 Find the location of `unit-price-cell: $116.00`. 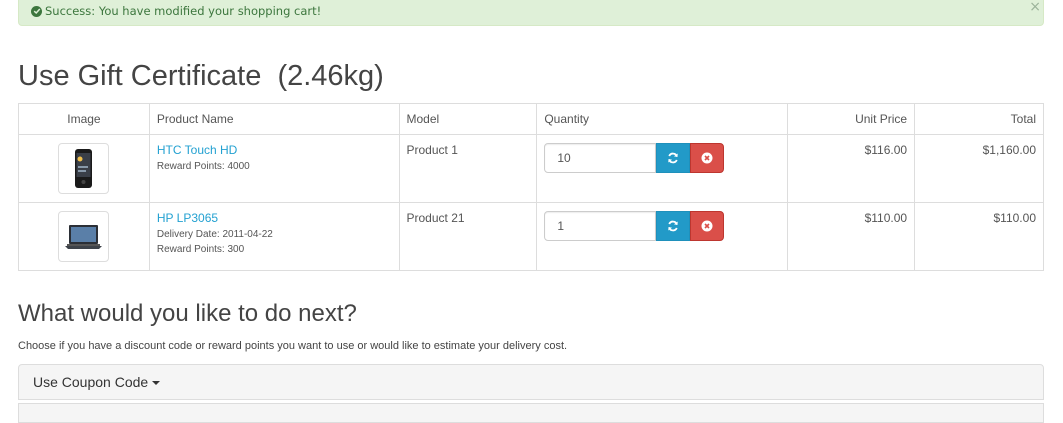

unit-price-cell: $116.00 is located at coordinates (851, 168).